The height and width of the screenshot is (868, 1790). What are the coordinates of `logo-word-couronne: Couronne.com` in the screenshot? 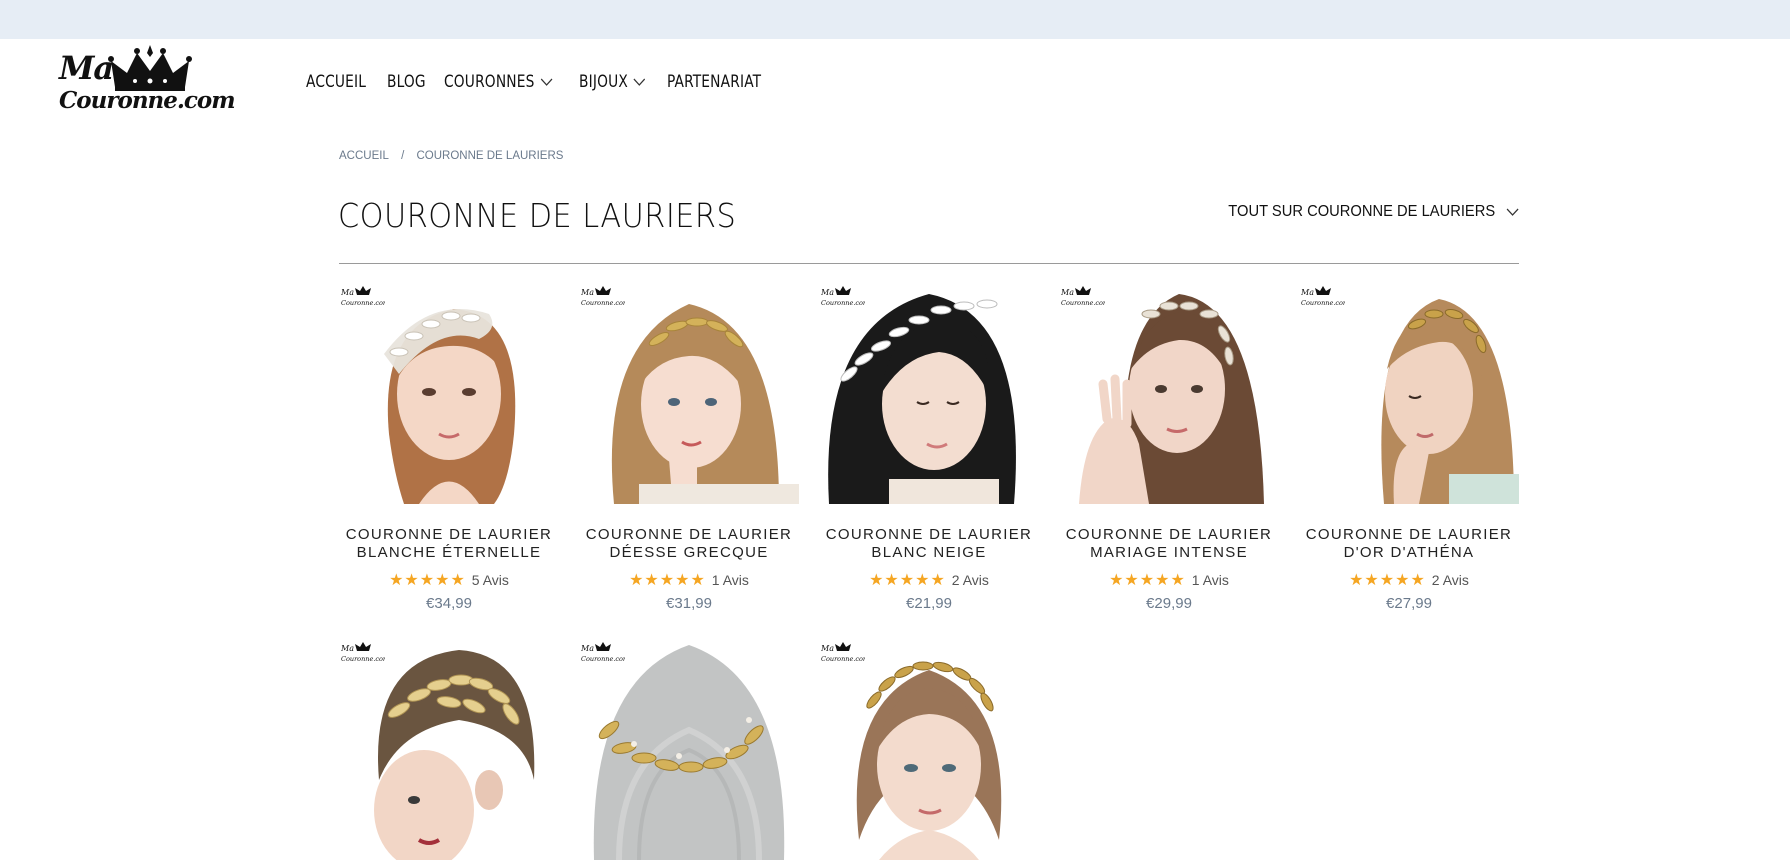 It's located at (147, 100).